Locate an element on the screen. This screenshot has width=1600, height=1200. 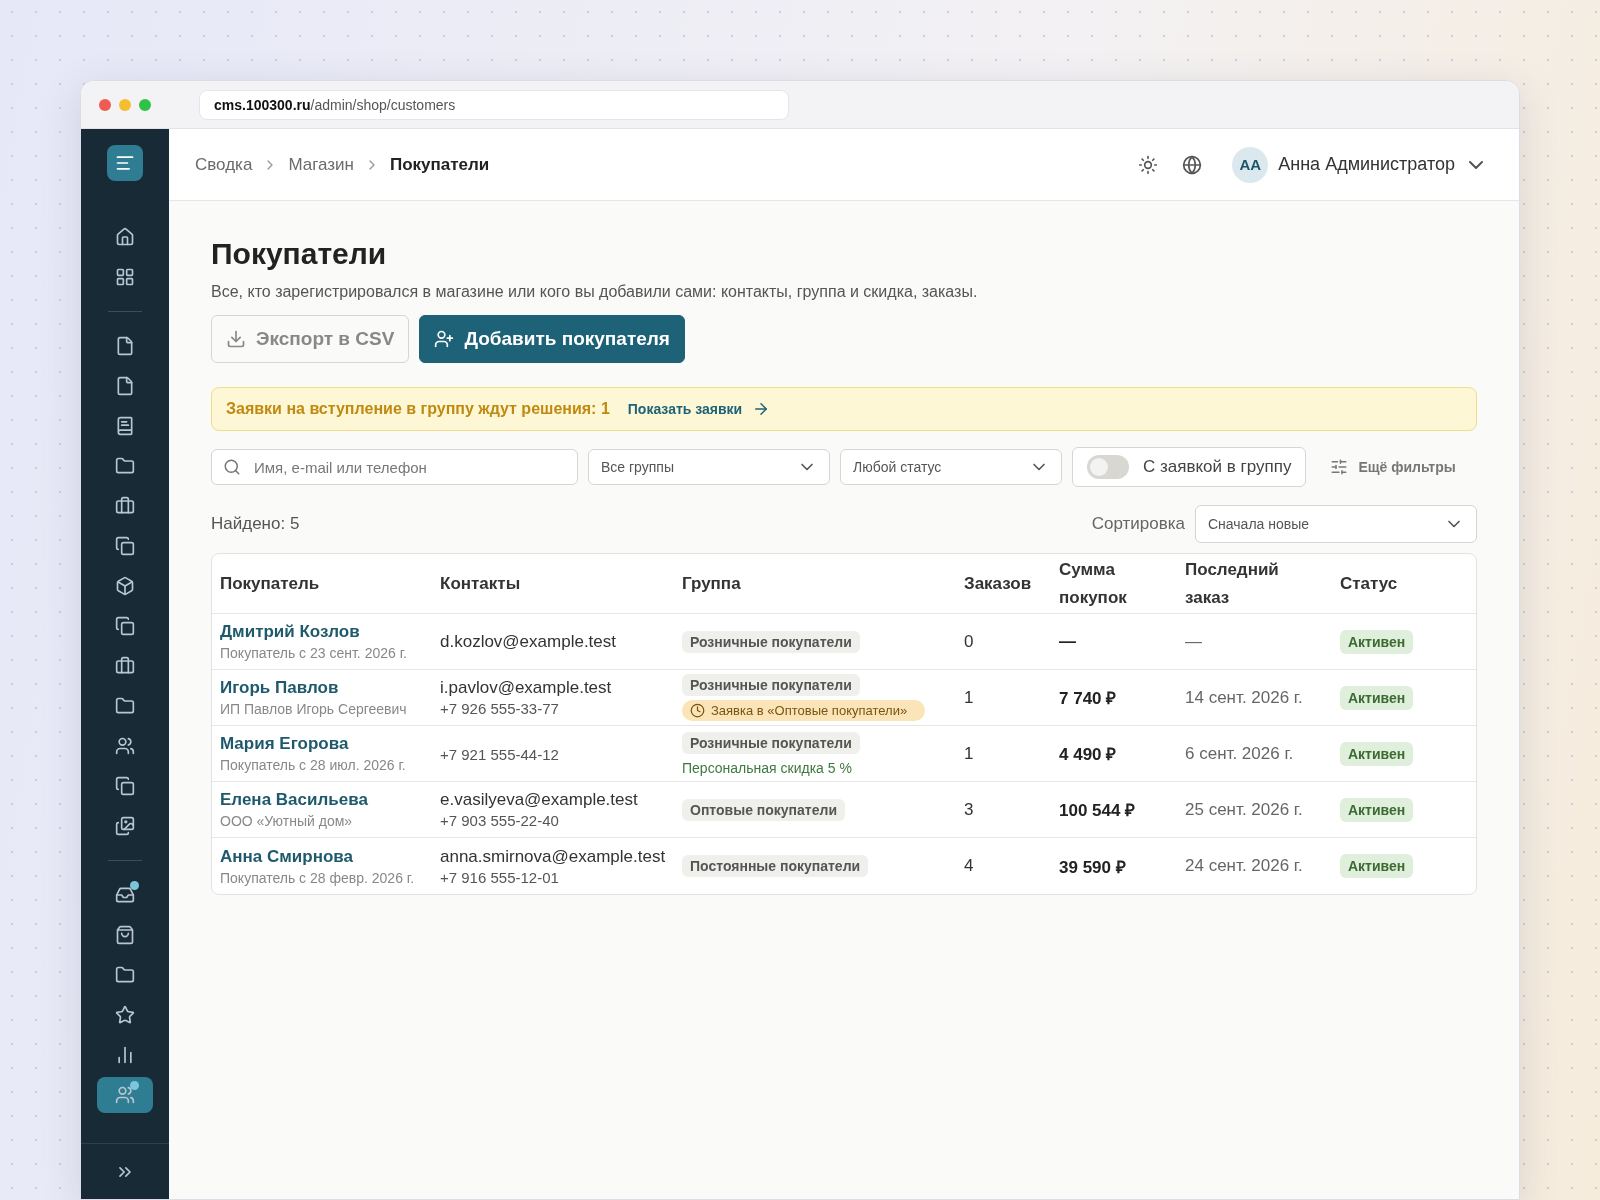
last-order-date: 6 сент. 2026 г. is located at coordinates (1239, 753).